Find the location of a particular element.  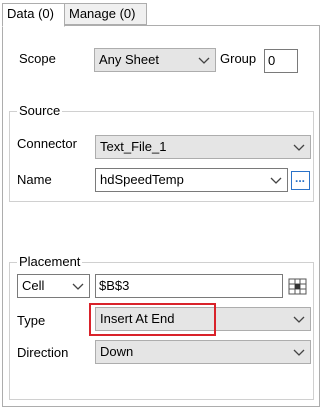

tab-manage: Manage (0) is located at coordinates (105, 14).